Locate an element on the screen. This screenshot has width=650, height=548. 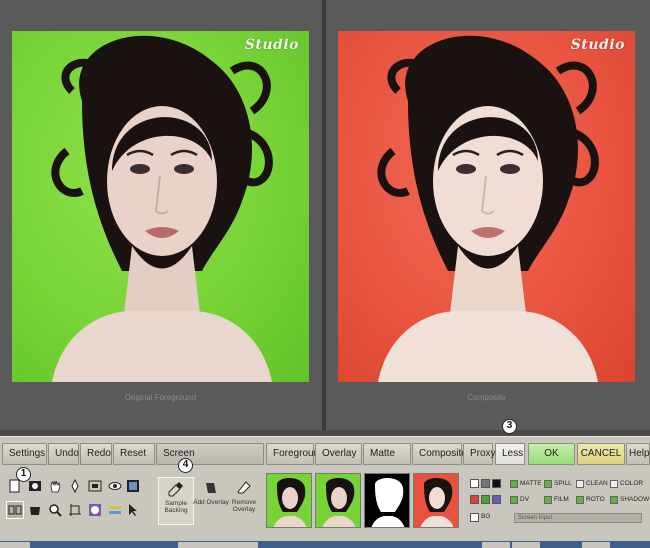
status-field: Screen Input is located at coordinates (578, 518).